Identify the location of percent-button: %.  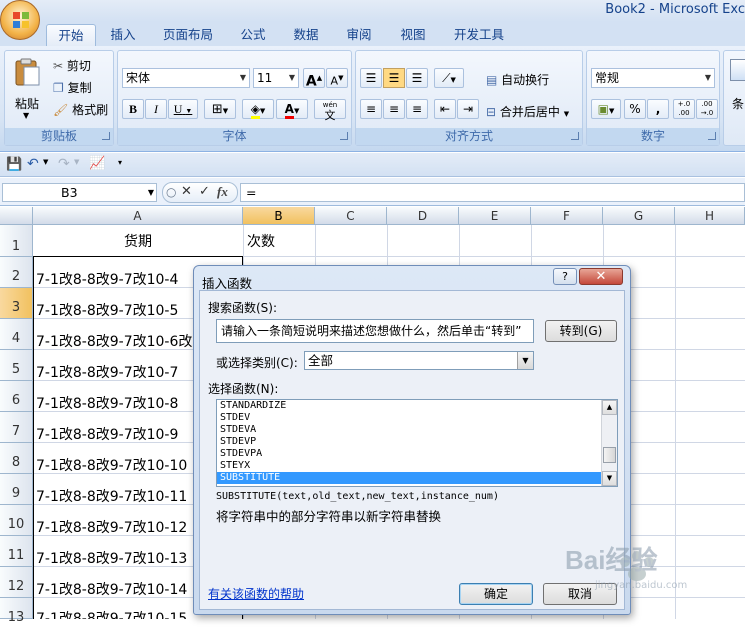
(635, 109).